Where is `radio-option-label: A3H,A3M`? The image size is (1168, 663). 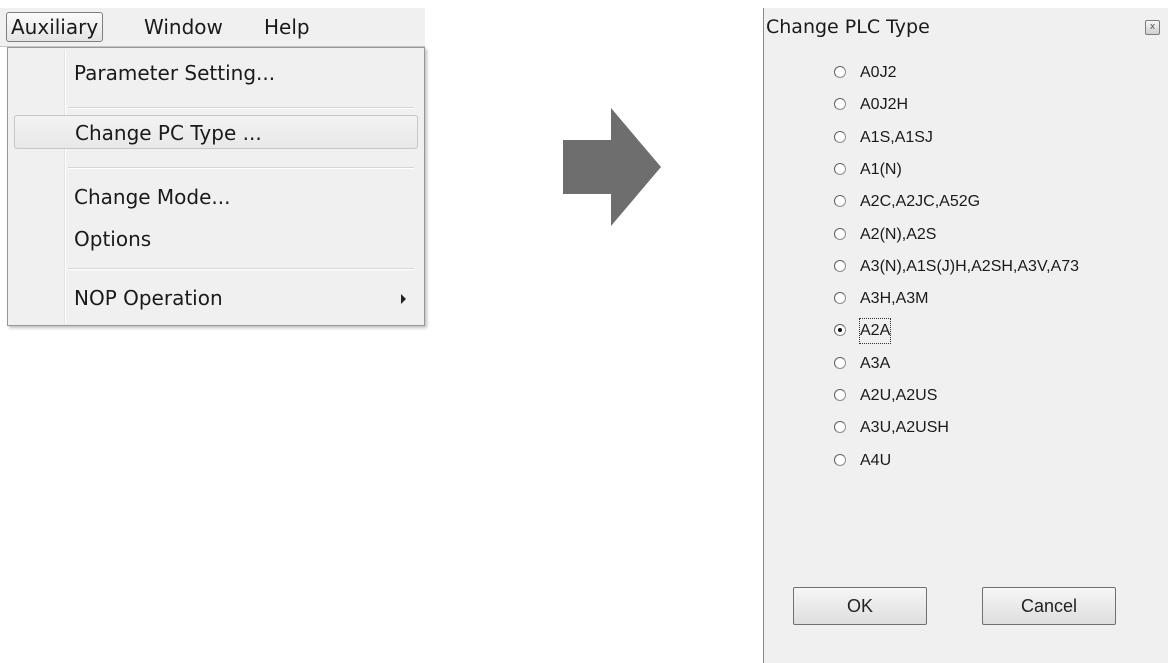 radio-option-label: A3H,A3M is located at coordinates (894, 298).